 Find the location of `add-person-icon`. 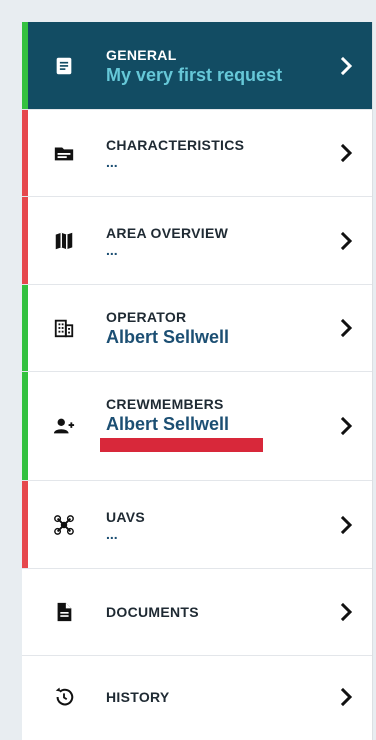

add-person-icon is located at coordinates (64, 426).